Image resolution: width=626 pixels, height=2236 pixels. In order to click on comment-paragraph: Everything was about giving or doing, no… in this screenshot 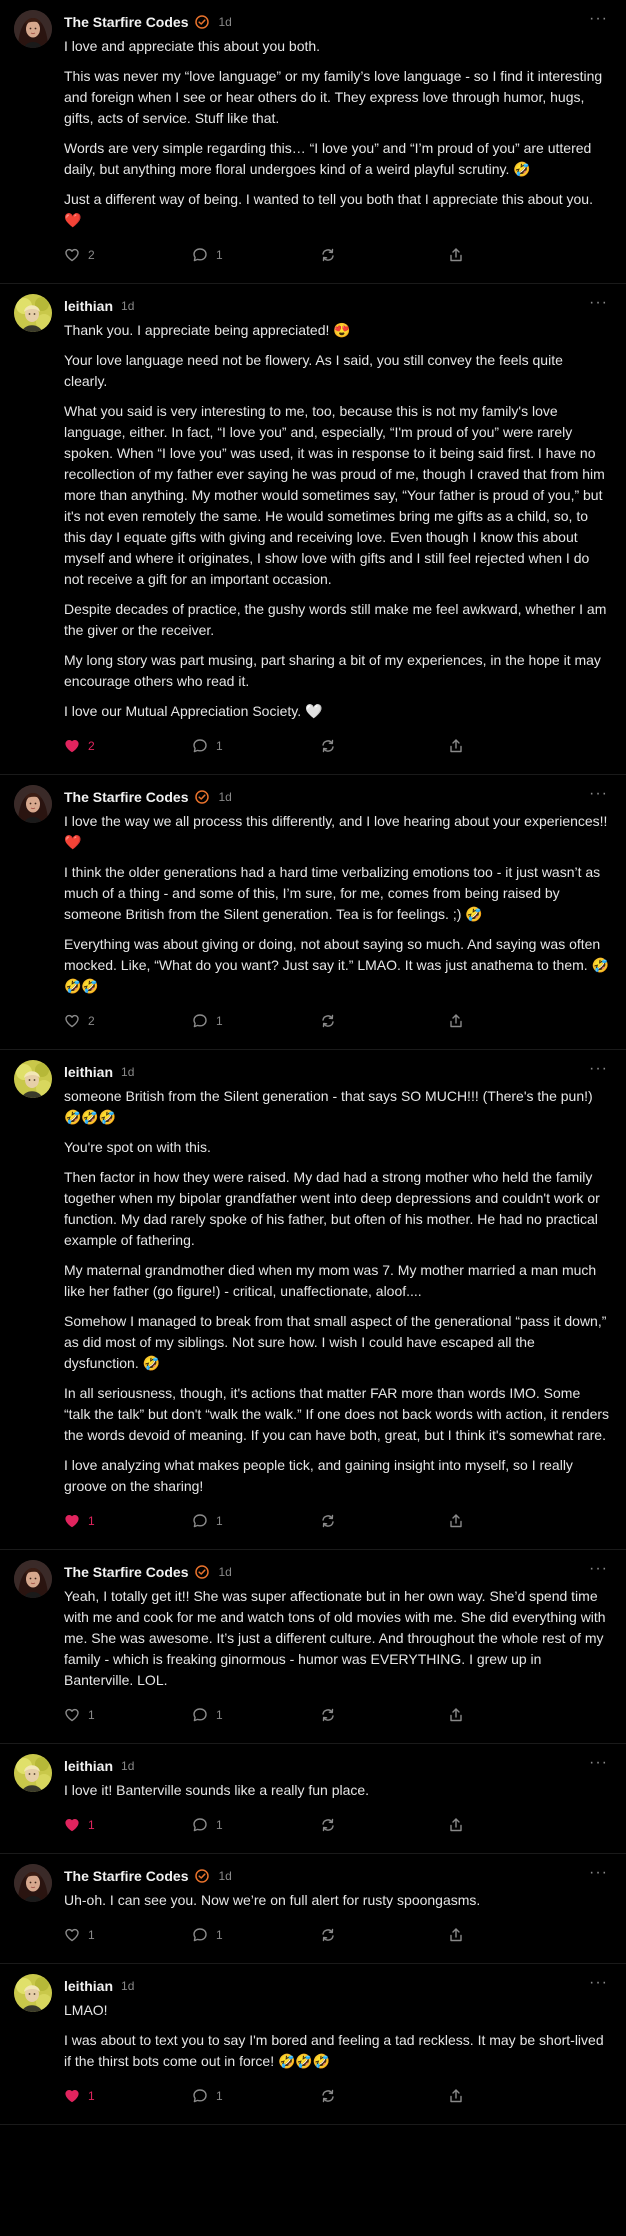, I will do `click(336, 965)`.